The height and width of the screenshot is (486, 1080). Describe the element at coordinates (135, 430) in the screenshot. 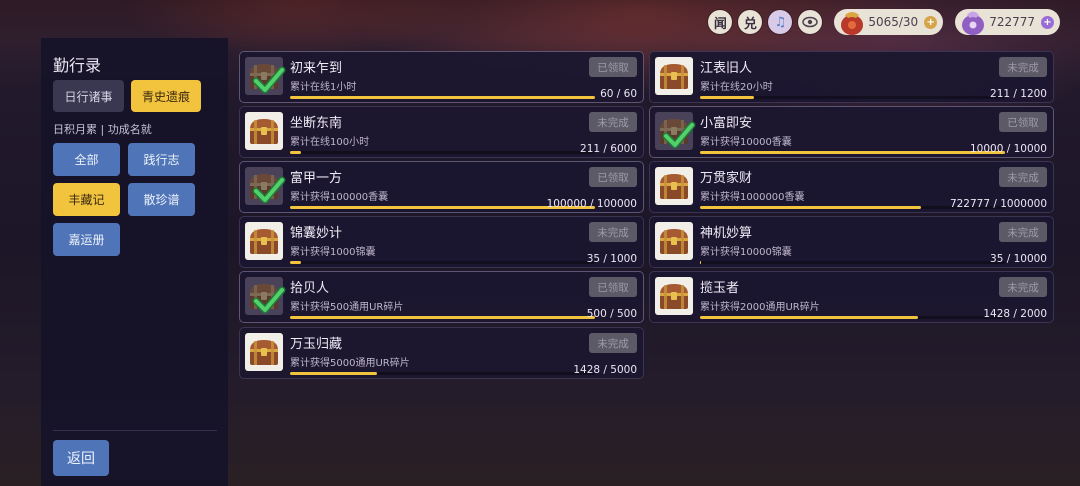

I see `divider` at that location.